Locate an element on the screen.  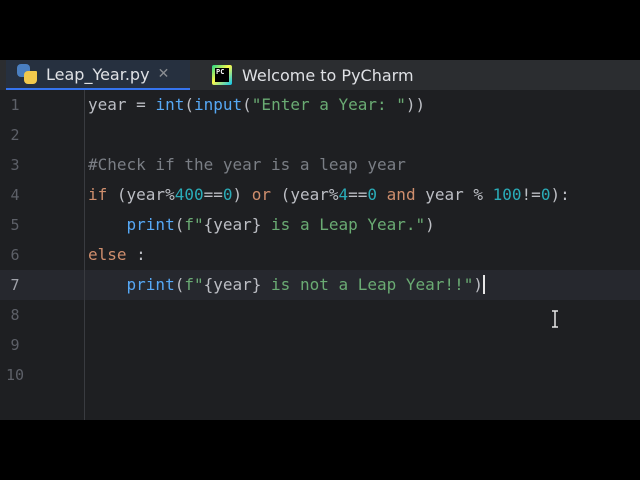
code-line: print(f"{year} is not a Leap Year!!") is located at coordinates (286, 284).